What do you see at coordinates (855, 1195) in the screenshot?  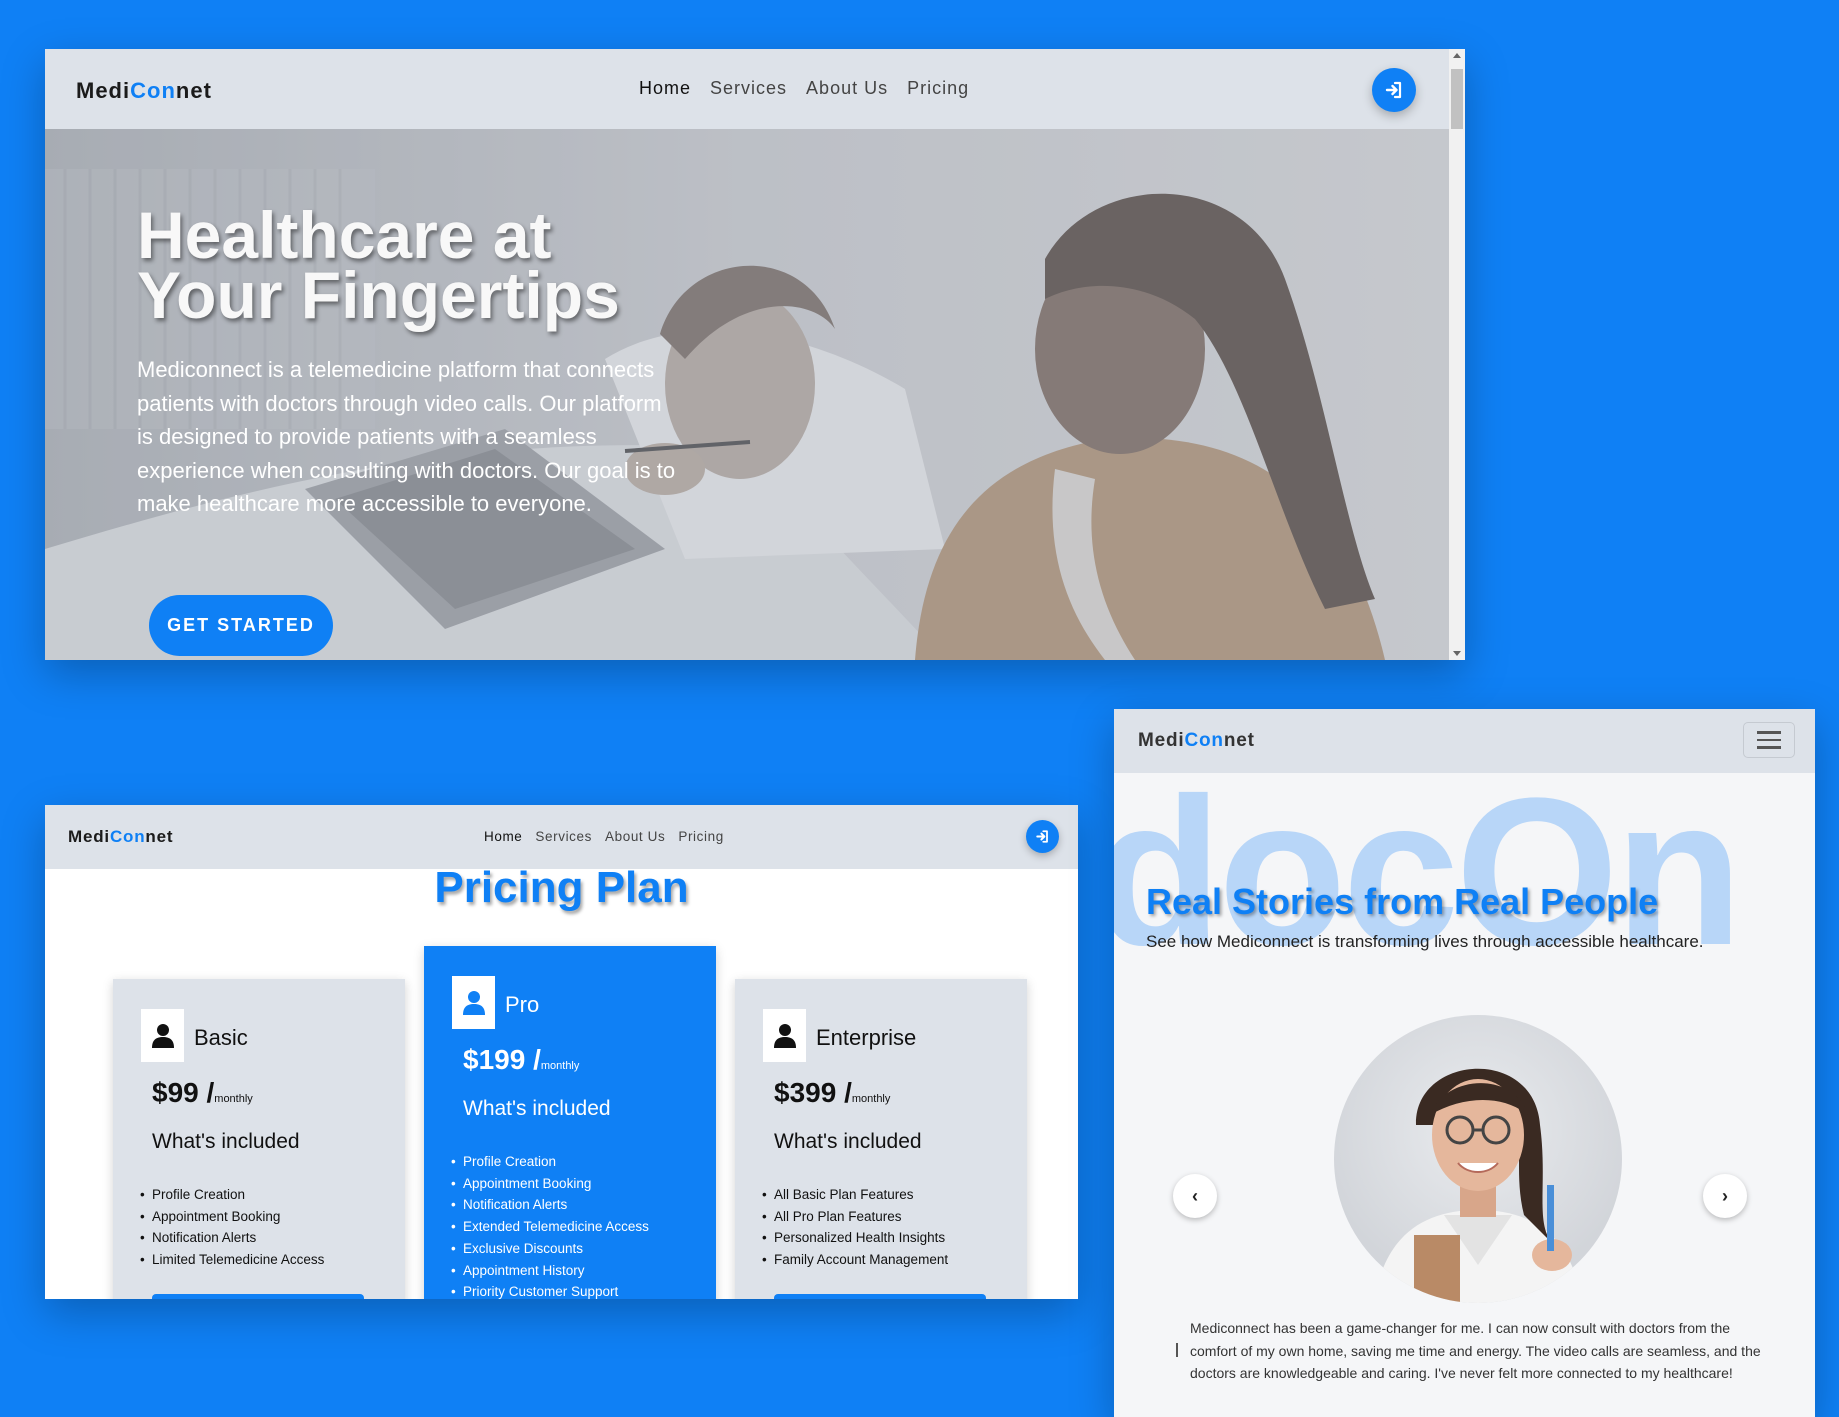 I see `plan-feature: All Basic Plan Features` at bounding box center [855, 1195].